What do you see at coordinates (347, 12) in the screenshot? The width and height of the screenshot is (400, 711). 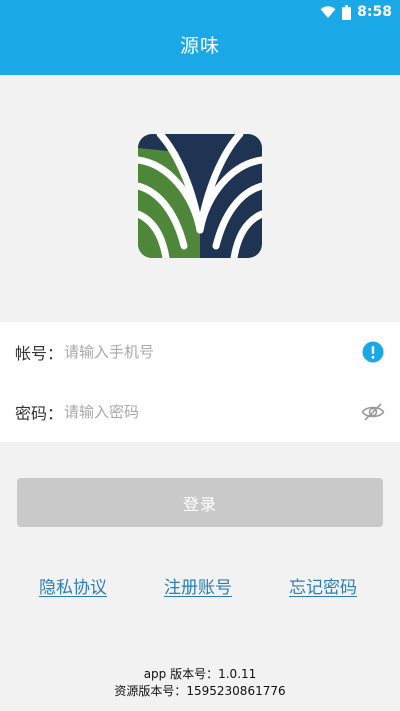 I see `battery-icon` at bounding box center [347, 12].